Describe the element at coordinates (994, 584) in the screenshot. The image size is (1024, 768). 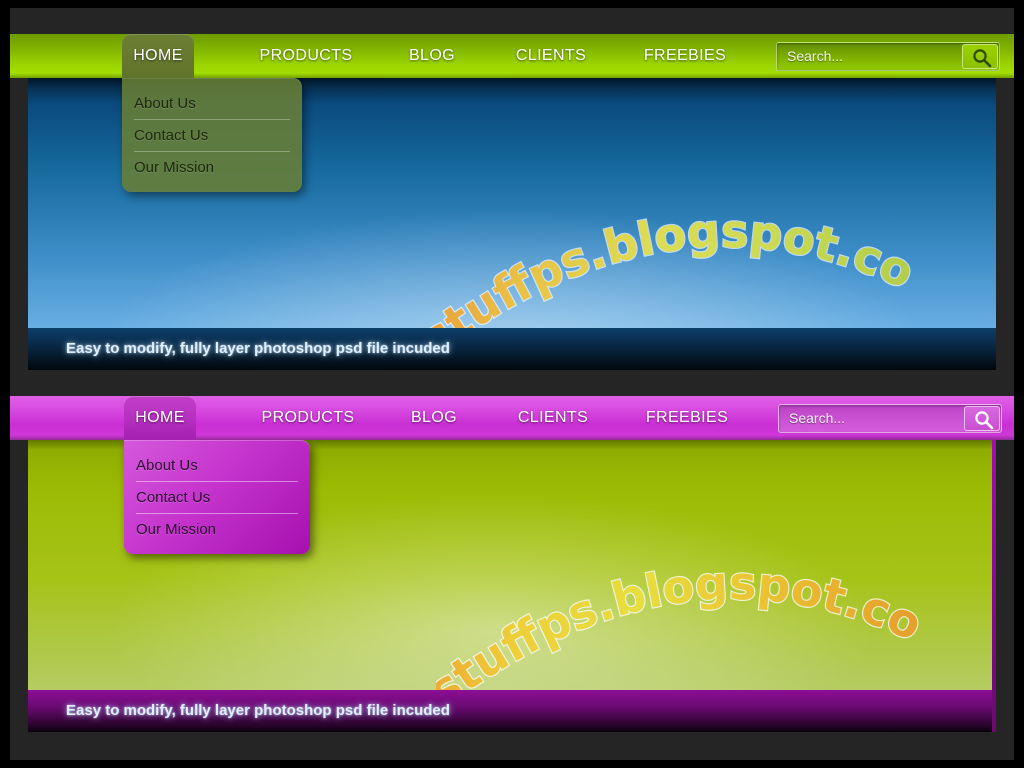
I see `panel-right-edge-accent` at that location.